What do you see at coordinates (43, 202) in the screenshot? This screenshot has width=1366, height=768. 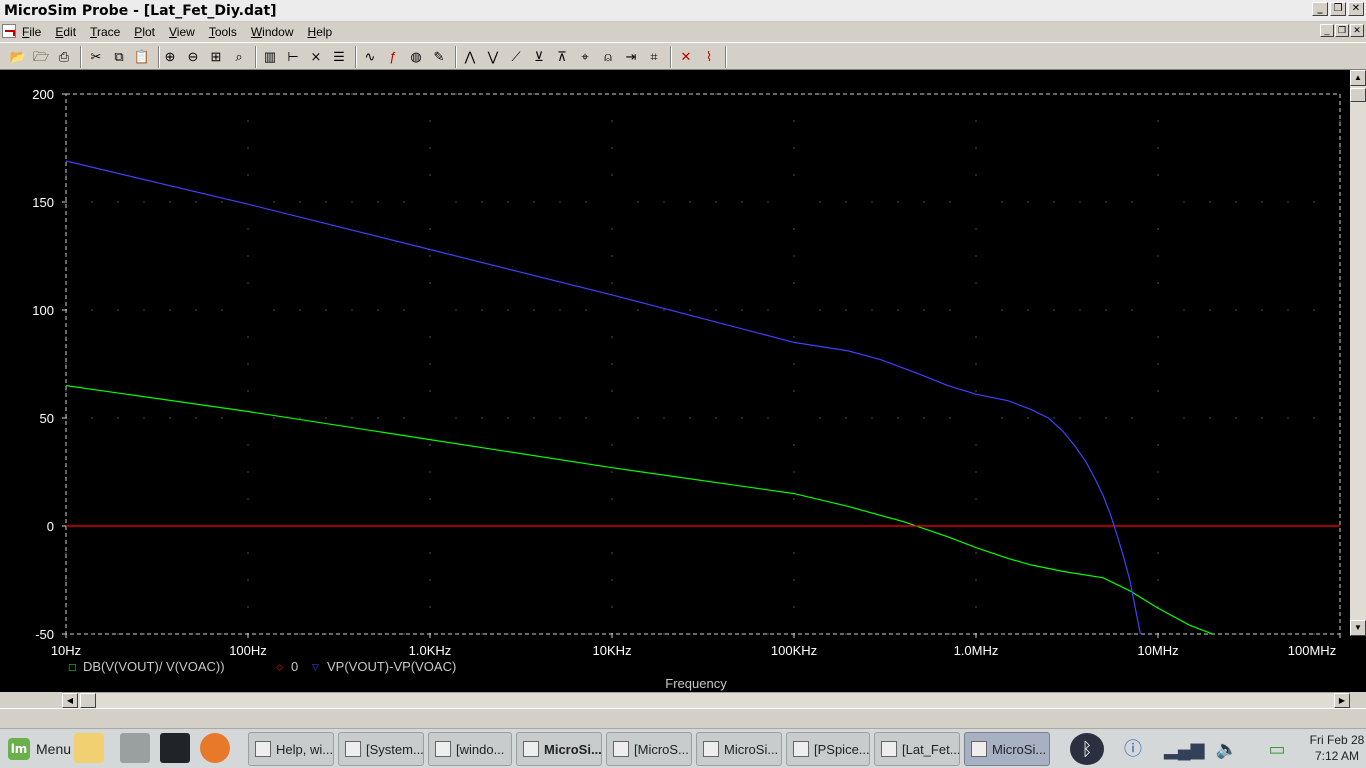 I see `y-tick-label: 150` at bounding box center [43, 202].